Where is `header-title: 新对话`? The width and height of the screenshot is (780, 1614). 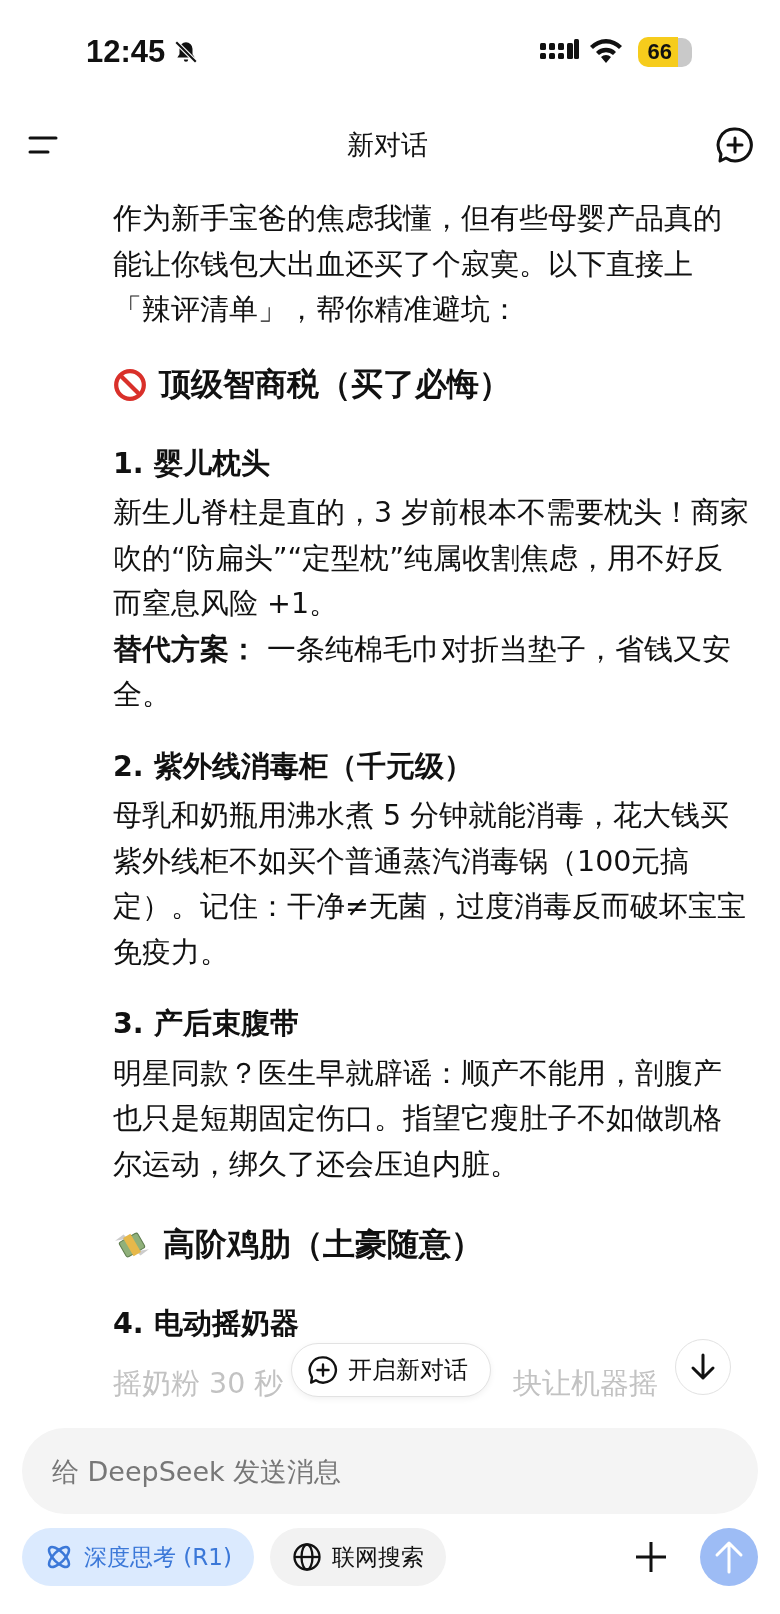
header-title: 新对话 is located at coordinates (387, 145).